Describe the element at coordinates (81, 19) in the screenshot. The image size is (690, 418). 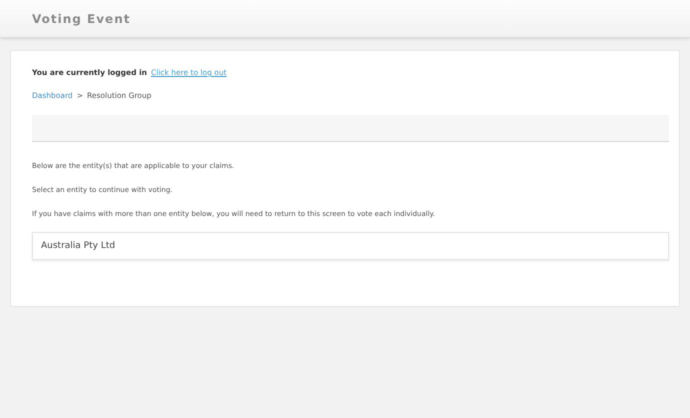
I see `page-title: Voting Event` at that location.